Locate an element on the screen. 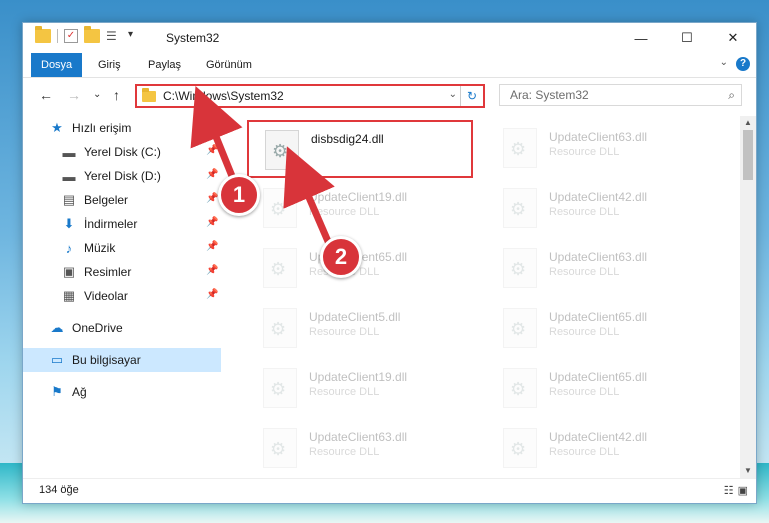 This screenshot has width=769, height=523. arrow-to-dll-file is located at coordinates (309, 197).